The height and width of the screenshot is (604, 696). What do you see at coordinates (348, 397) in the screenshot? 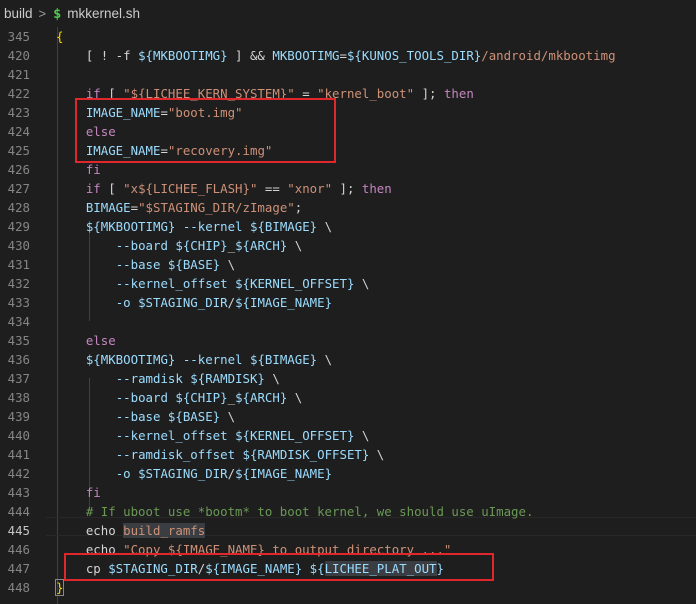
I see `code-line: 438 --board ${CHIP}_${ARCH} \` at bounding box center [348, 397].